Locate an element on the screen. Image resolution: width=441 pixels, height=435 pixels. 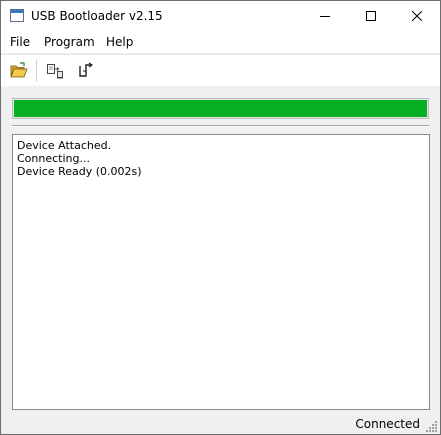
window-title: USB Bootloader v2.15 is located at coordinates (97, 16).